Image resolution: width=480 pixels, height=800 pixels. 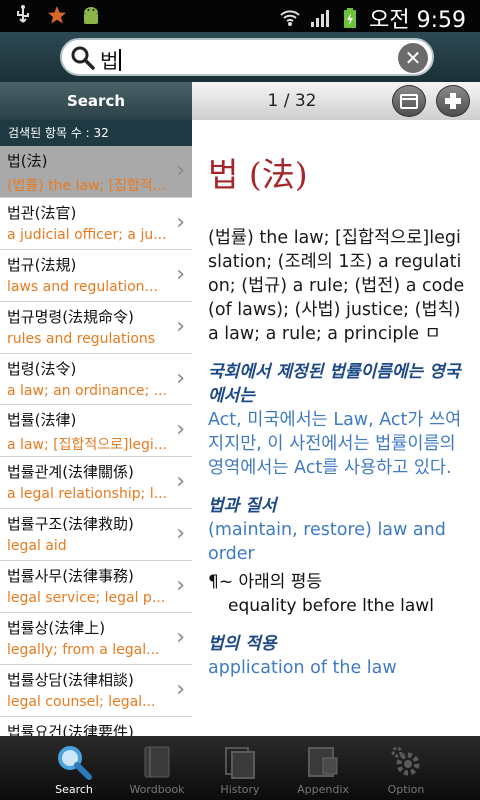 What do you see at coordinates (242, 506) in the screenshot?
I see `section-heading: 법과 질서` at bounding box center [242, 506].